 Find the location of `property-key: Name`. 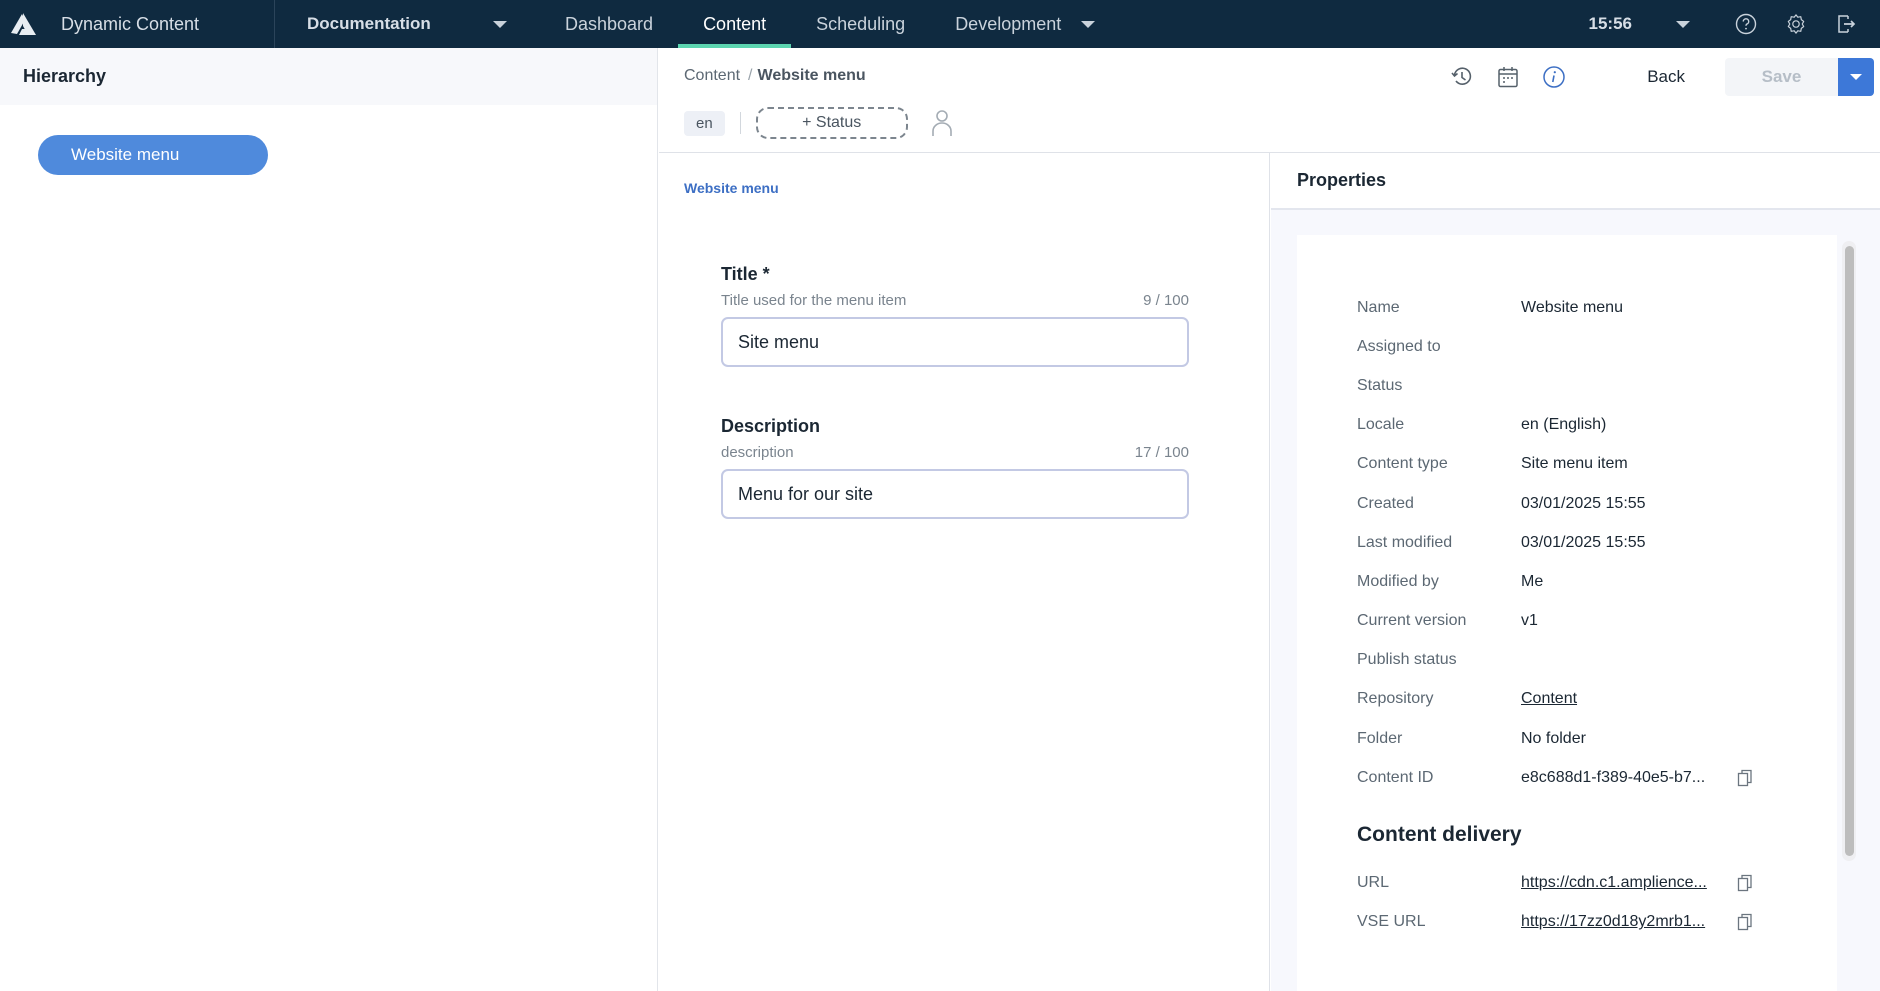

property-key: Name is located at coordinates (1378, 307).